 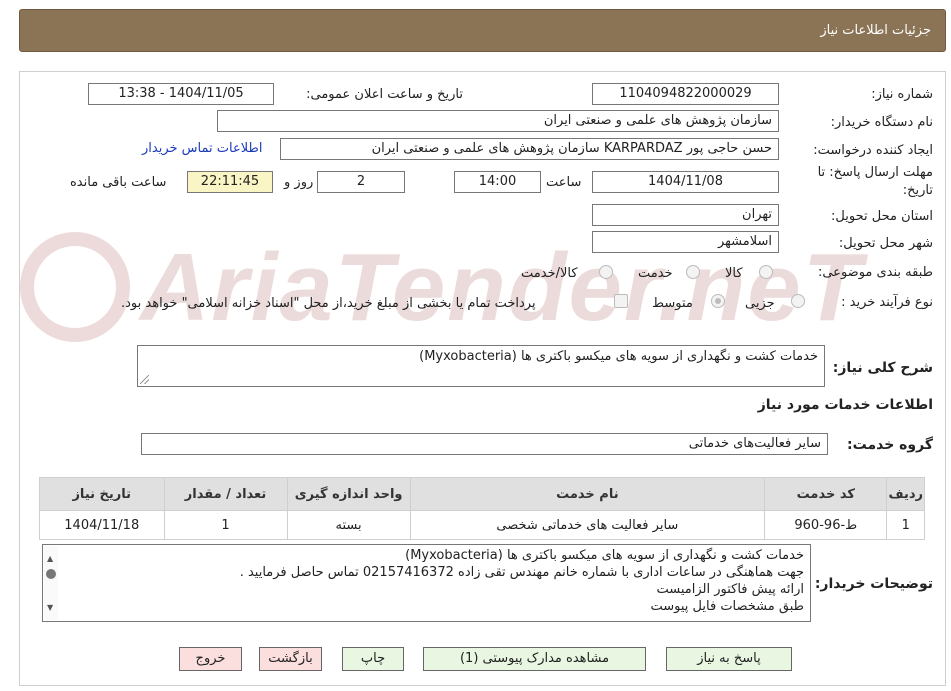 What do you see at coordinates (482, 30) in the screenshot?
I see `page-header: جزئیات اطلاعات نیاز` at bounding box center [482, 30].